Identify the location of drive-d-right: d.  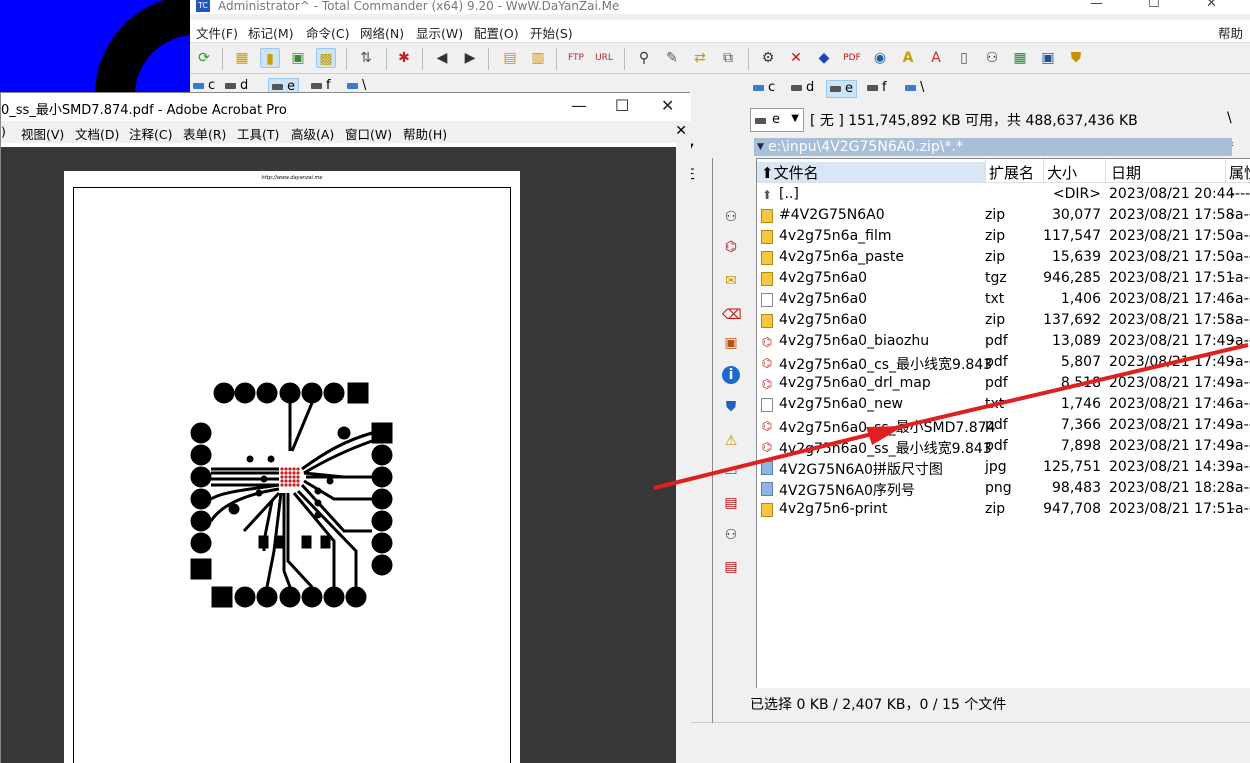
(802, 89).